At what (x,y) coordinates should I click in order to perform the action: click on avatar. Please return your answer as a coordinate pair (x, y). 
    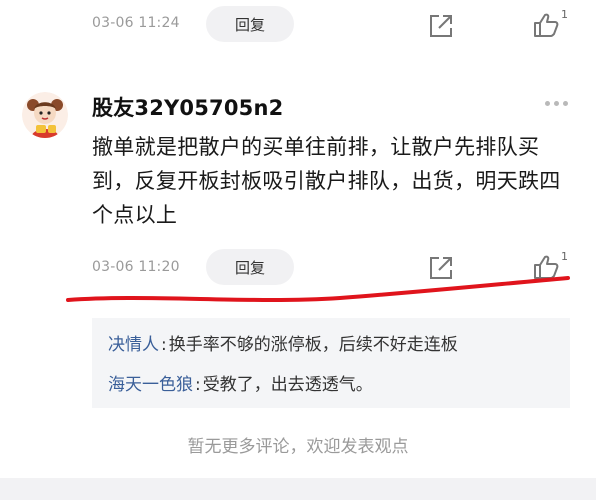
    Looking at the image, I should click on (45, 115).